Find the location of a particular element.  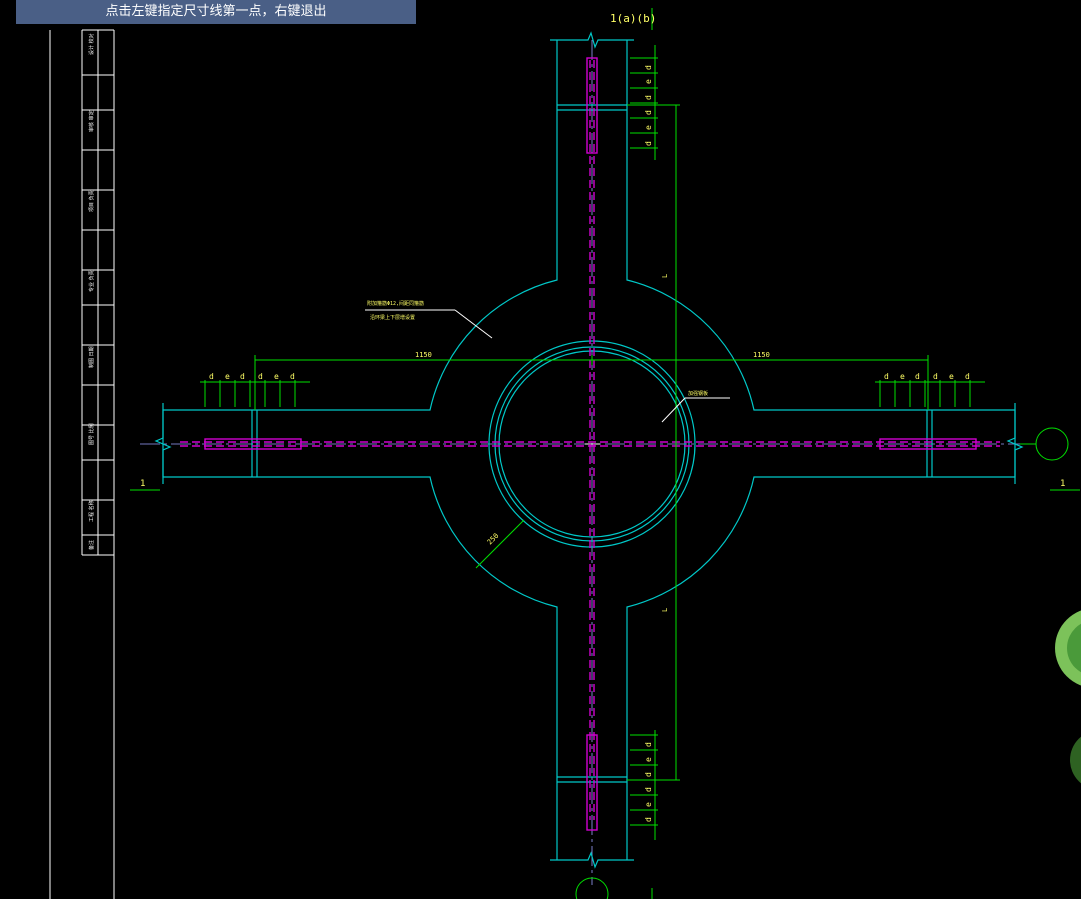

floating-widget is located at coordinates (1068, 699).